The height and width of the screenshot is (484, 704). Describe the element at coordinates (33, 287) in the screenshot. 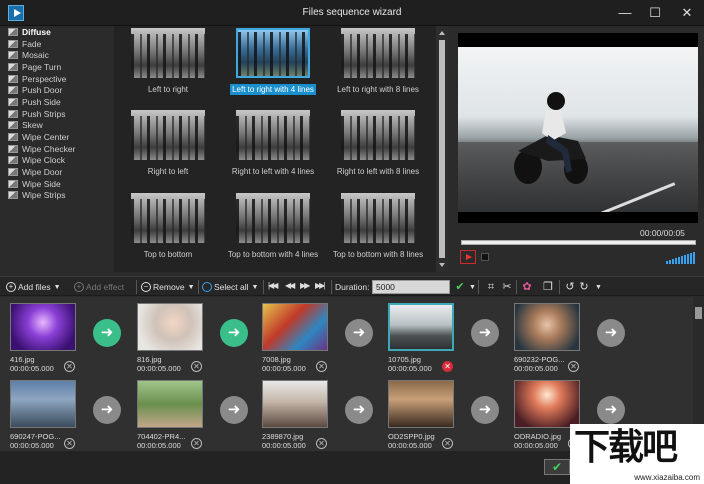

I see `add-files-button: + Add files ▼` at that location.